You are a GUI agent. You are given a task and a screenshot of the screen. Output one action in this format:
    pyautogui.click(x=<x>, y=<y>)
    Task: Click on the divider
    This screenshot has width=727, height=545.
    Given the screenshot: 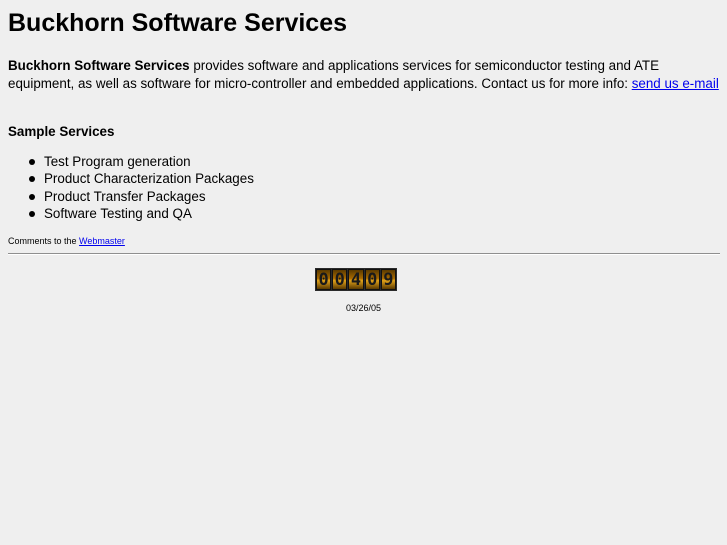 What is the action you would take?
    pyautogui.click(x=364, y=254)
    